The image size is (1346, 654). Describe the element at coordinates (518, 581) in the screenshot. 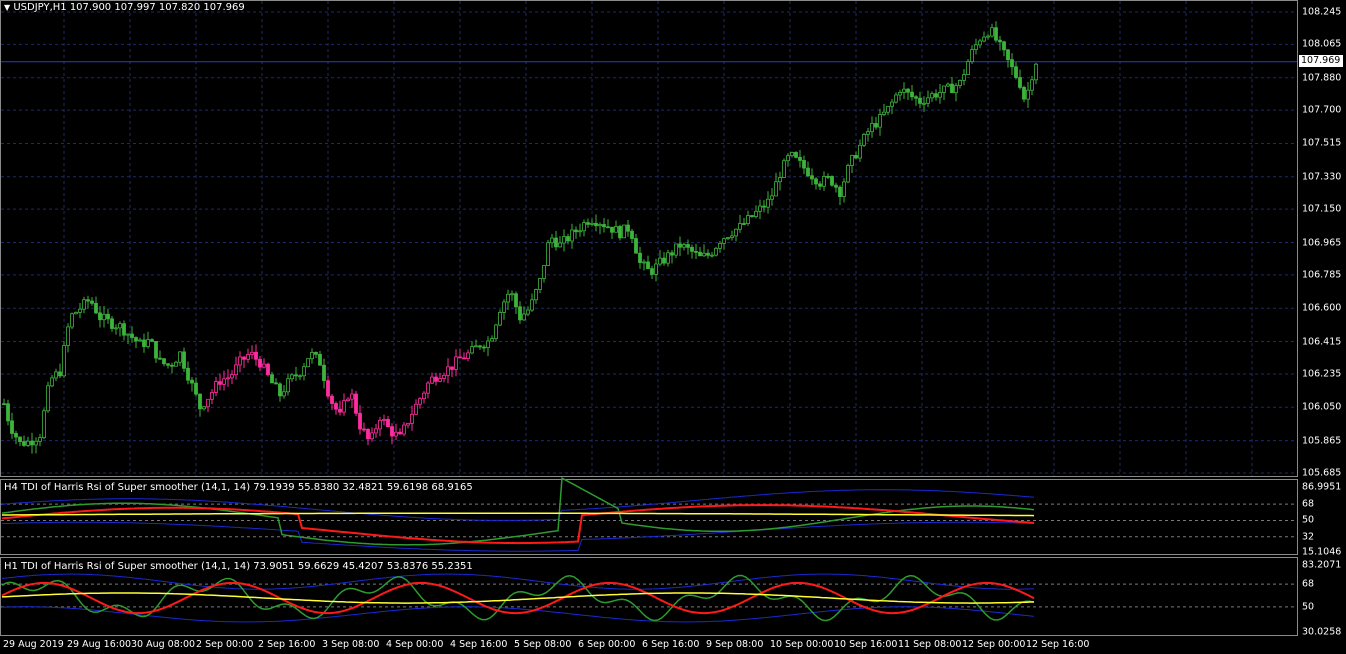

I see `upper-band-line` at that location.